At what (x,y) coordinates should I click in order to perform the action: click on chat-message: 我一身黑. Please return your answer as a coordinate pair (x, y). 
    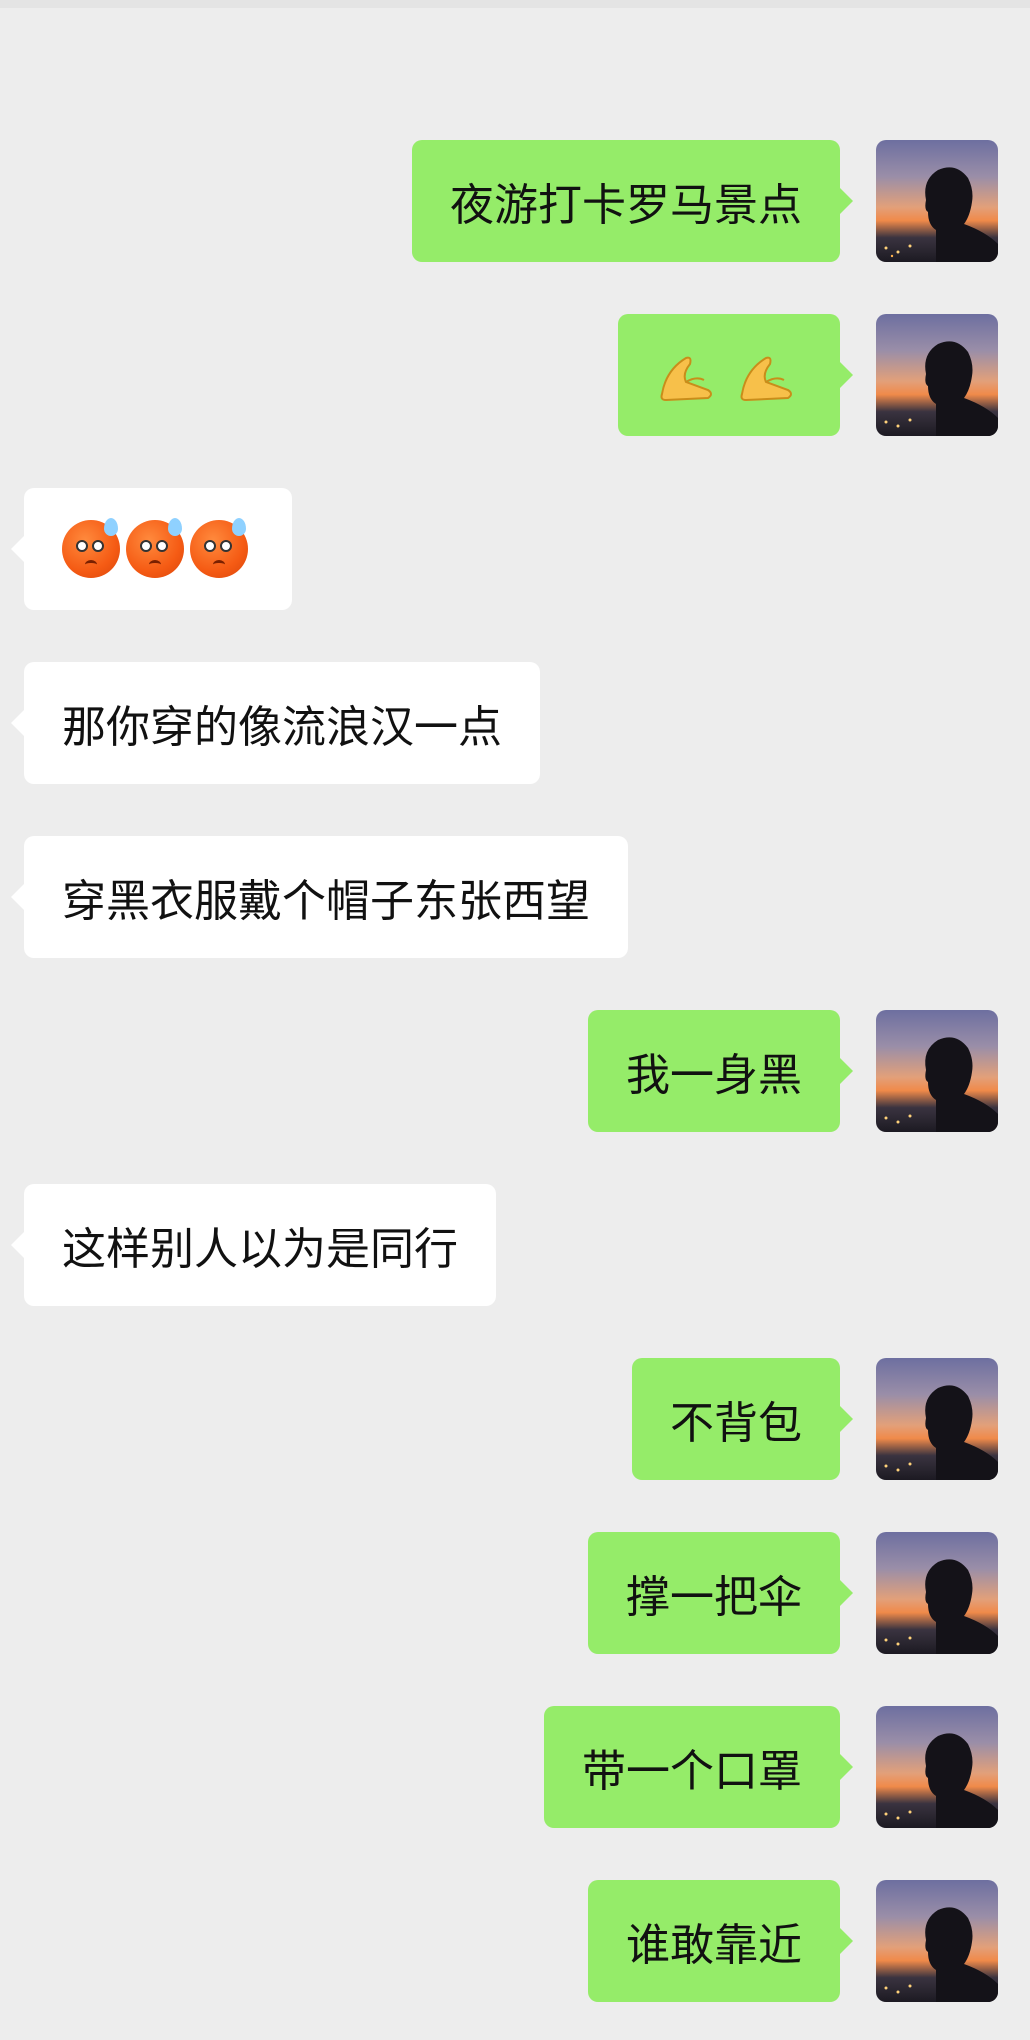
    Looking at the image, I should click on (515, 1071).